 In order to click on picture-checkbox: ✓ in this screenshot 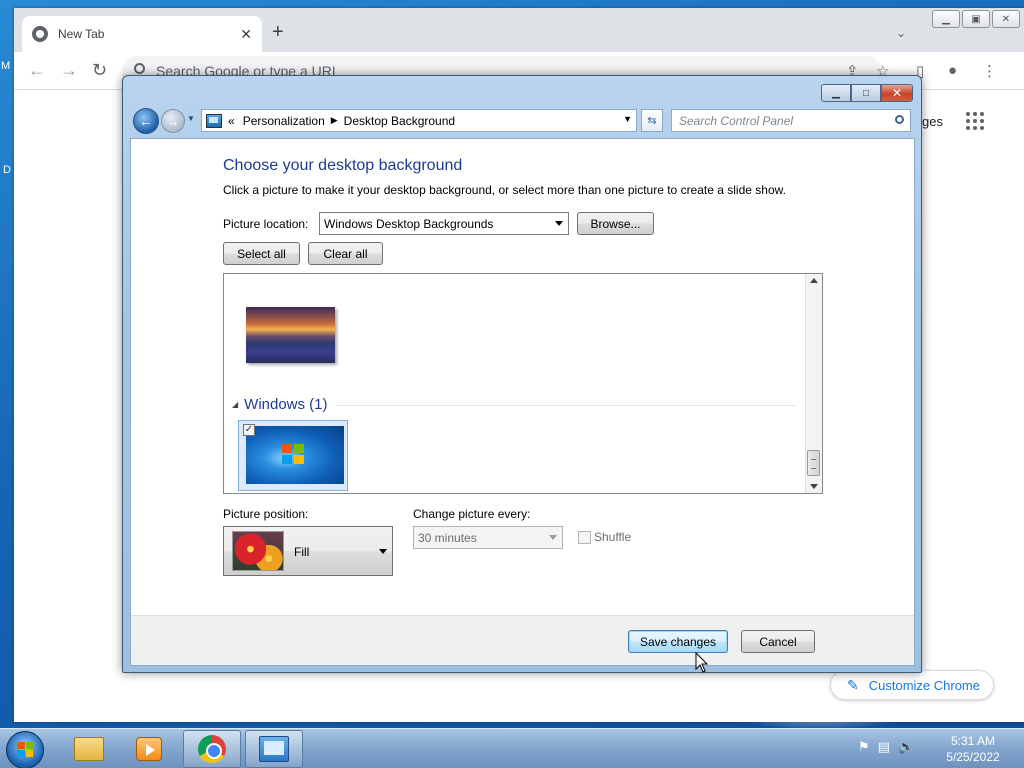, I will do `click(249, 430)`.